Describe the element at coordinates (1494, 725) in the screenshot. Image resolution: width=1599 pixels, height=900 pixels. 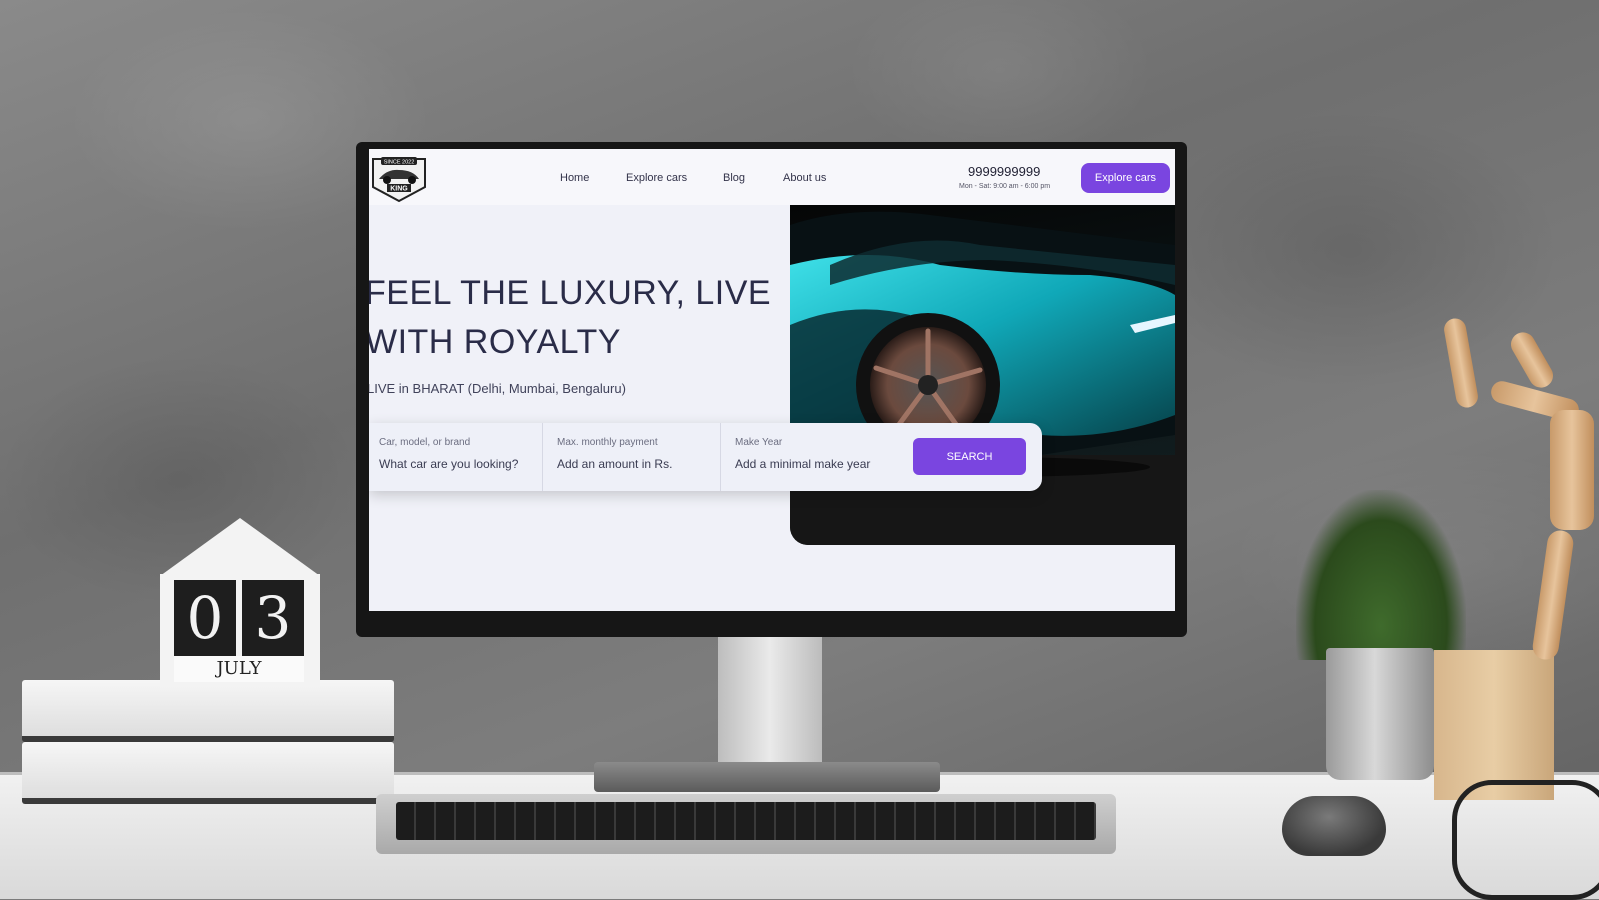
I see `wooden-box` at that location.